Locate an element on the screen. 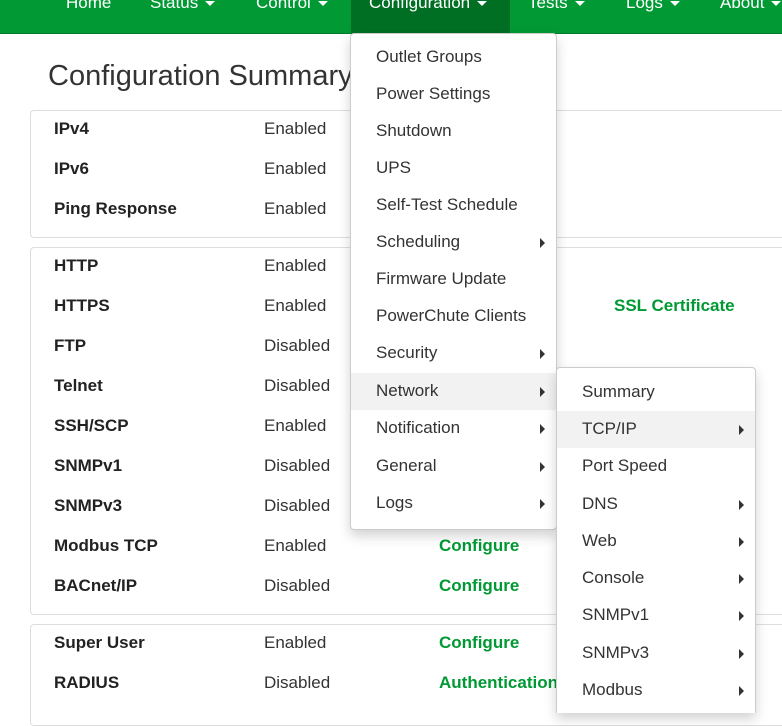  menu-item-ups: UPS is located at coordinates (453, 168).